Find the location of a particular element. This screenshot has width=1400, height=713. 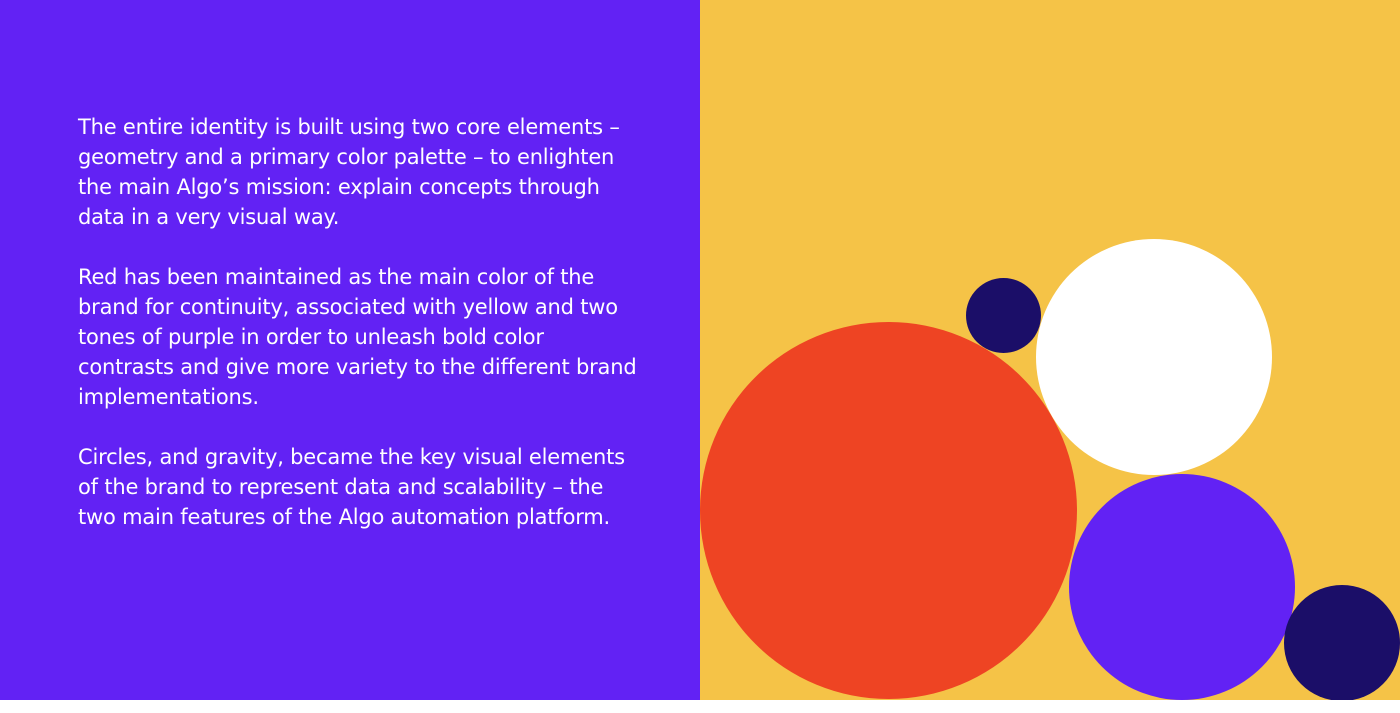

purple-circle is located at coordinates (1182, 587).